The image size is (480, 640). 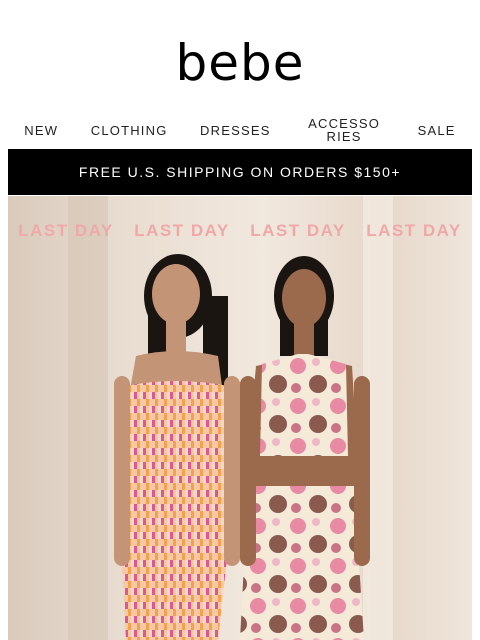 I want to click on nav-item-dresses: DRESSES, so click(x=235, y=130).